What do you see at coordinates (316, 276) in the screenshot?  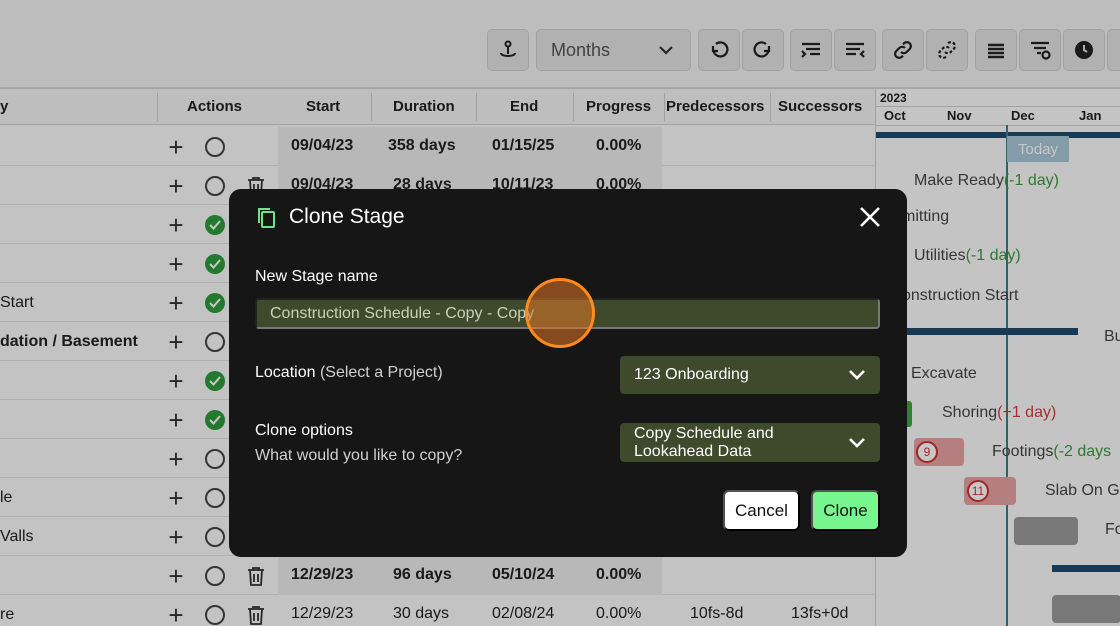 I see `stage-name-label: New Stage name` at bounding box center [316, 276].